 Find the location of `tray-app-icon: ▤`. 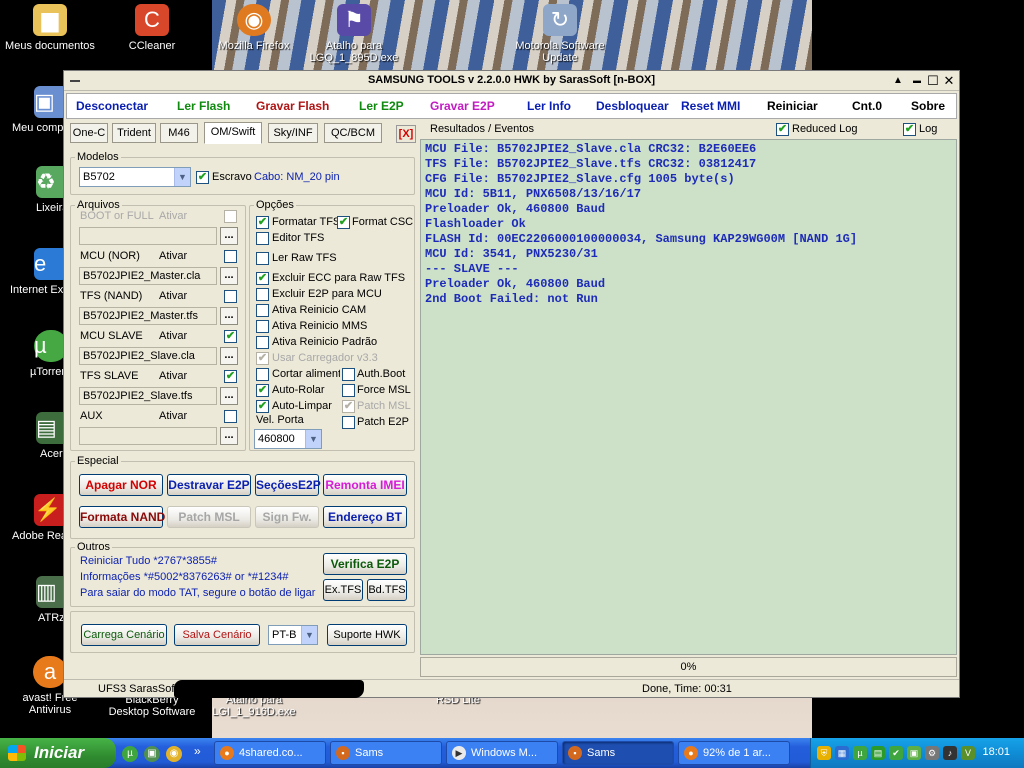

tray-app-icon: ▤ is located at coordinates (878, 753).